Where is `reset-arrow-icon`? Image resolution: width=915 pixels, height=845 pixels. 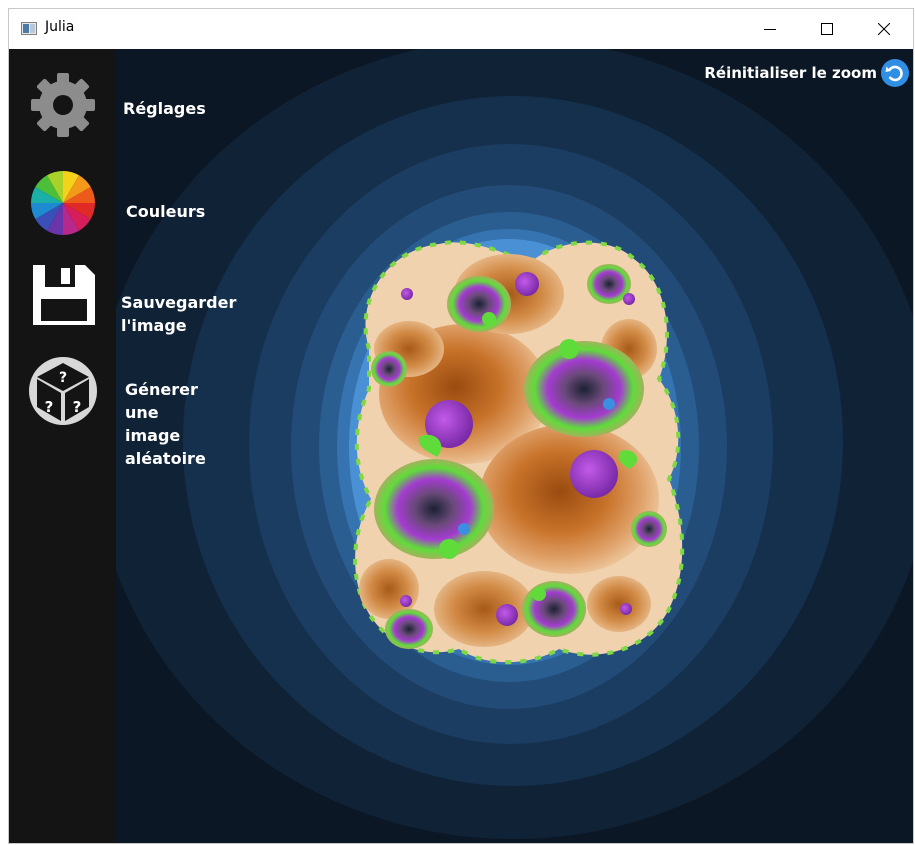 reset-arrow-icon is located at coordinates (895, 73).